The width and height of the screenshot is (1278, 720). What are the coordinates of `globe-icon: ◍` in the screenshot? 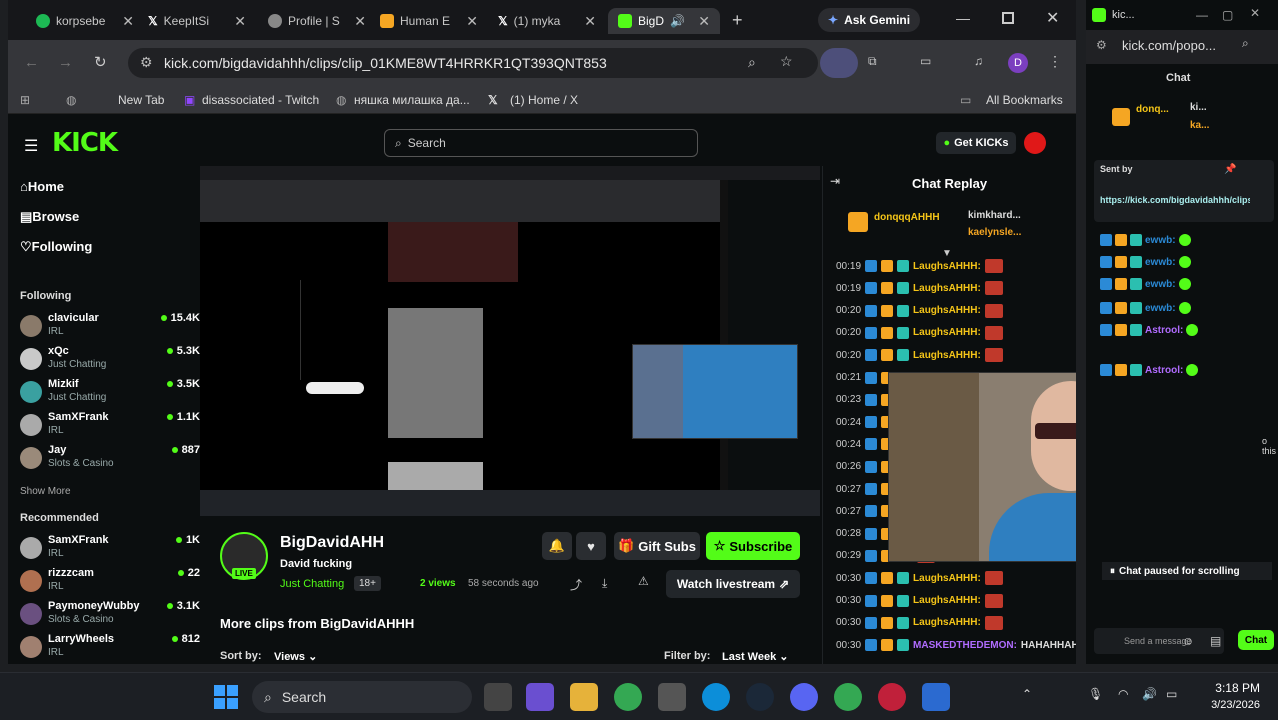 It's located at (71, 100).